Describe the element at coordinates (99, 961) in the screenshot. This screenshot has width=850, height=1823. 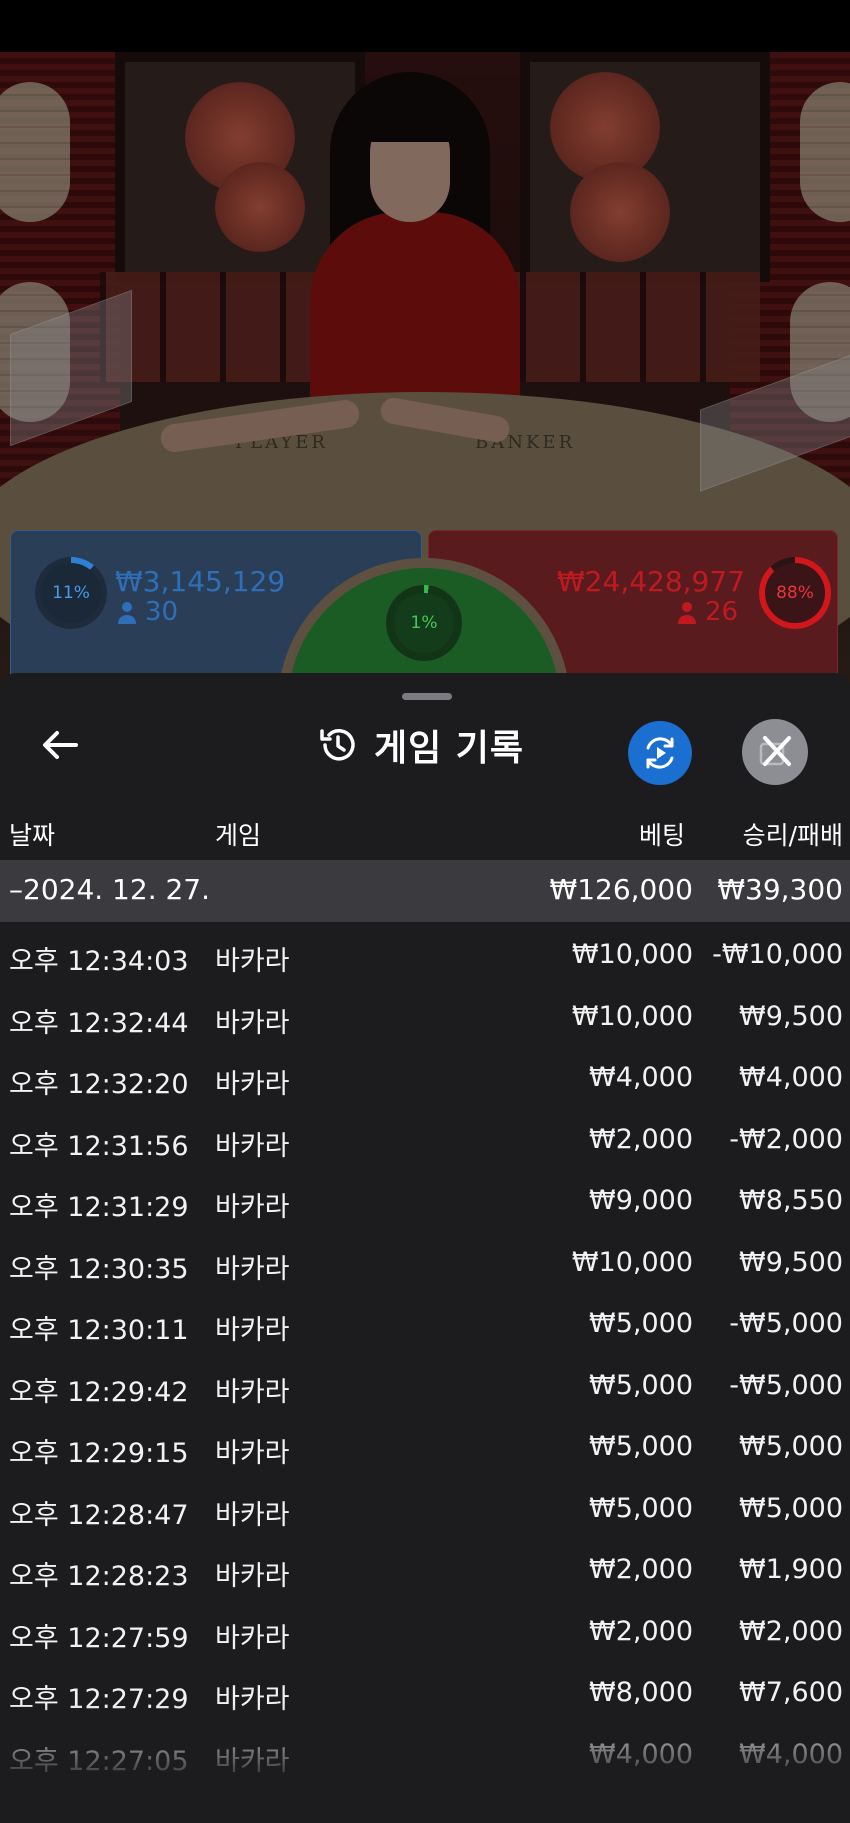
I see `row-time: 오후 12:34:03` at that location.